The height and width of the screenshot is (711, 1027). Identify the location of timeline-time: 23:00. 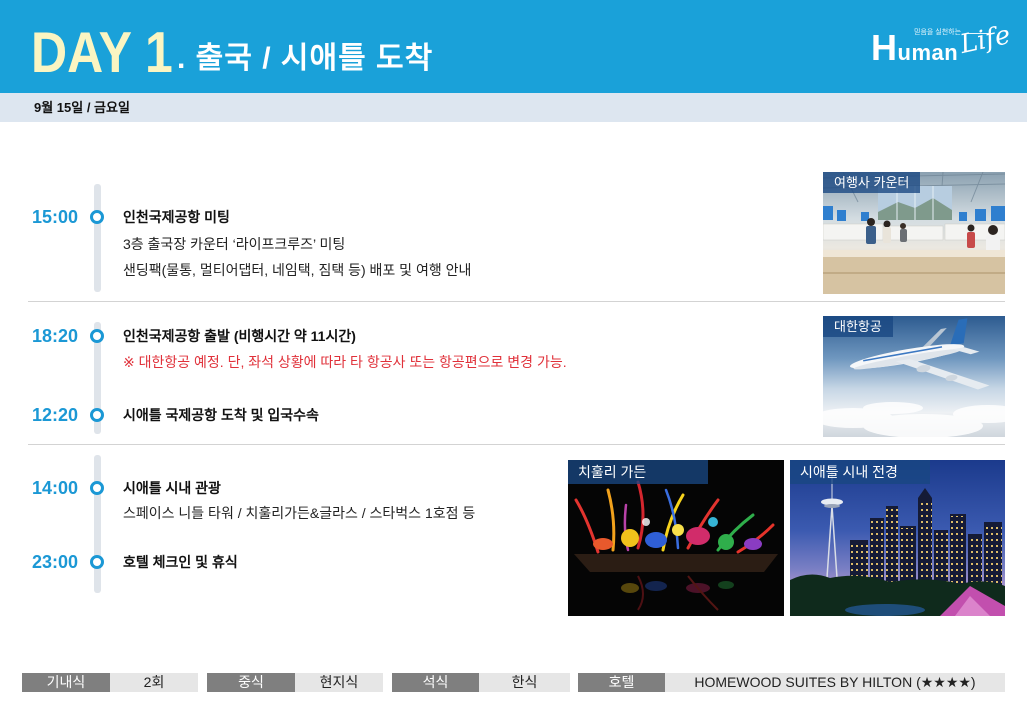
(55, 562).